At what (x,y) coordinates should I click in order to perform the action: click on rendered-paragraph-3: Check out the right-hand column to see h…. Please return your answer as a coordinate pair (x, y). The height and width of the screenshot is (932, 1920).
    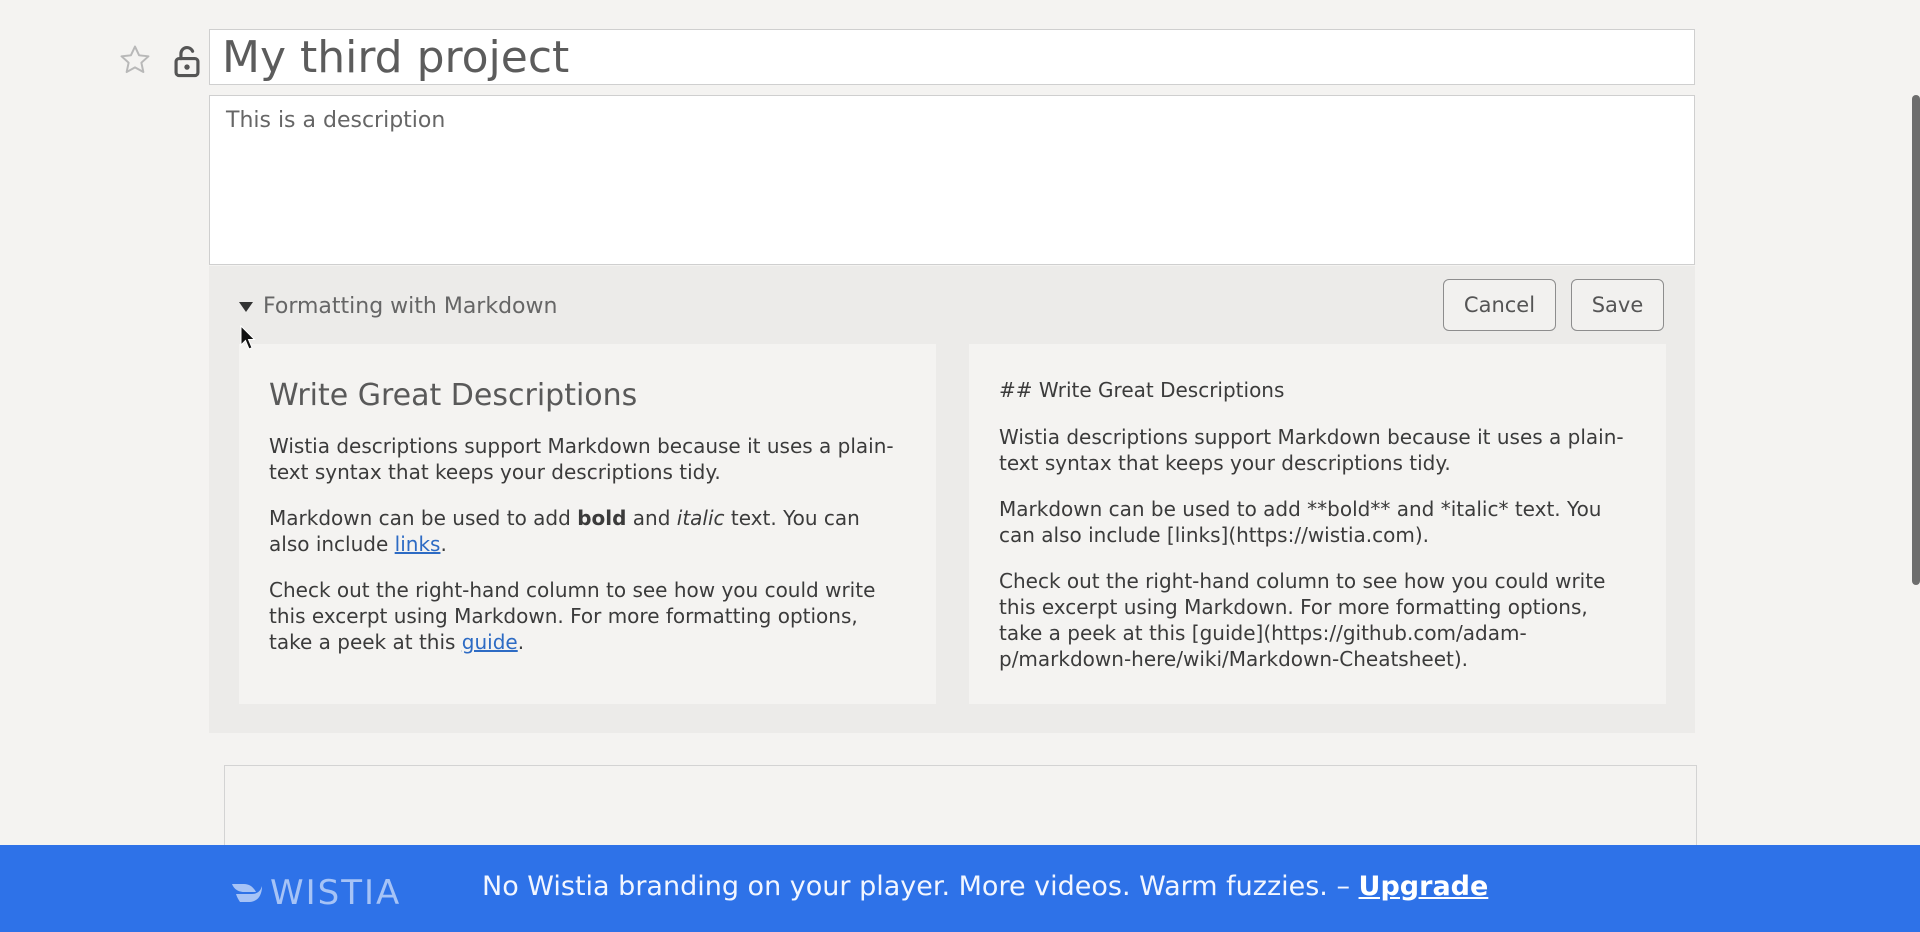
    Looking at the image, I should click on (572, 616).